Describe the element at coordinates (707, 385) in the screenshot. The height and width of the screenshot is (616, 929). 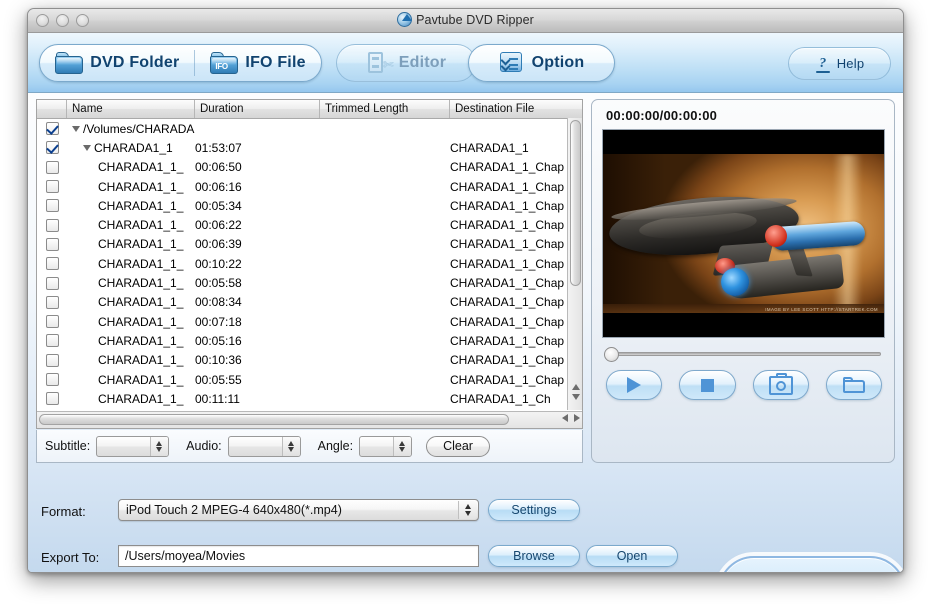
I see `stop-button` at that location.